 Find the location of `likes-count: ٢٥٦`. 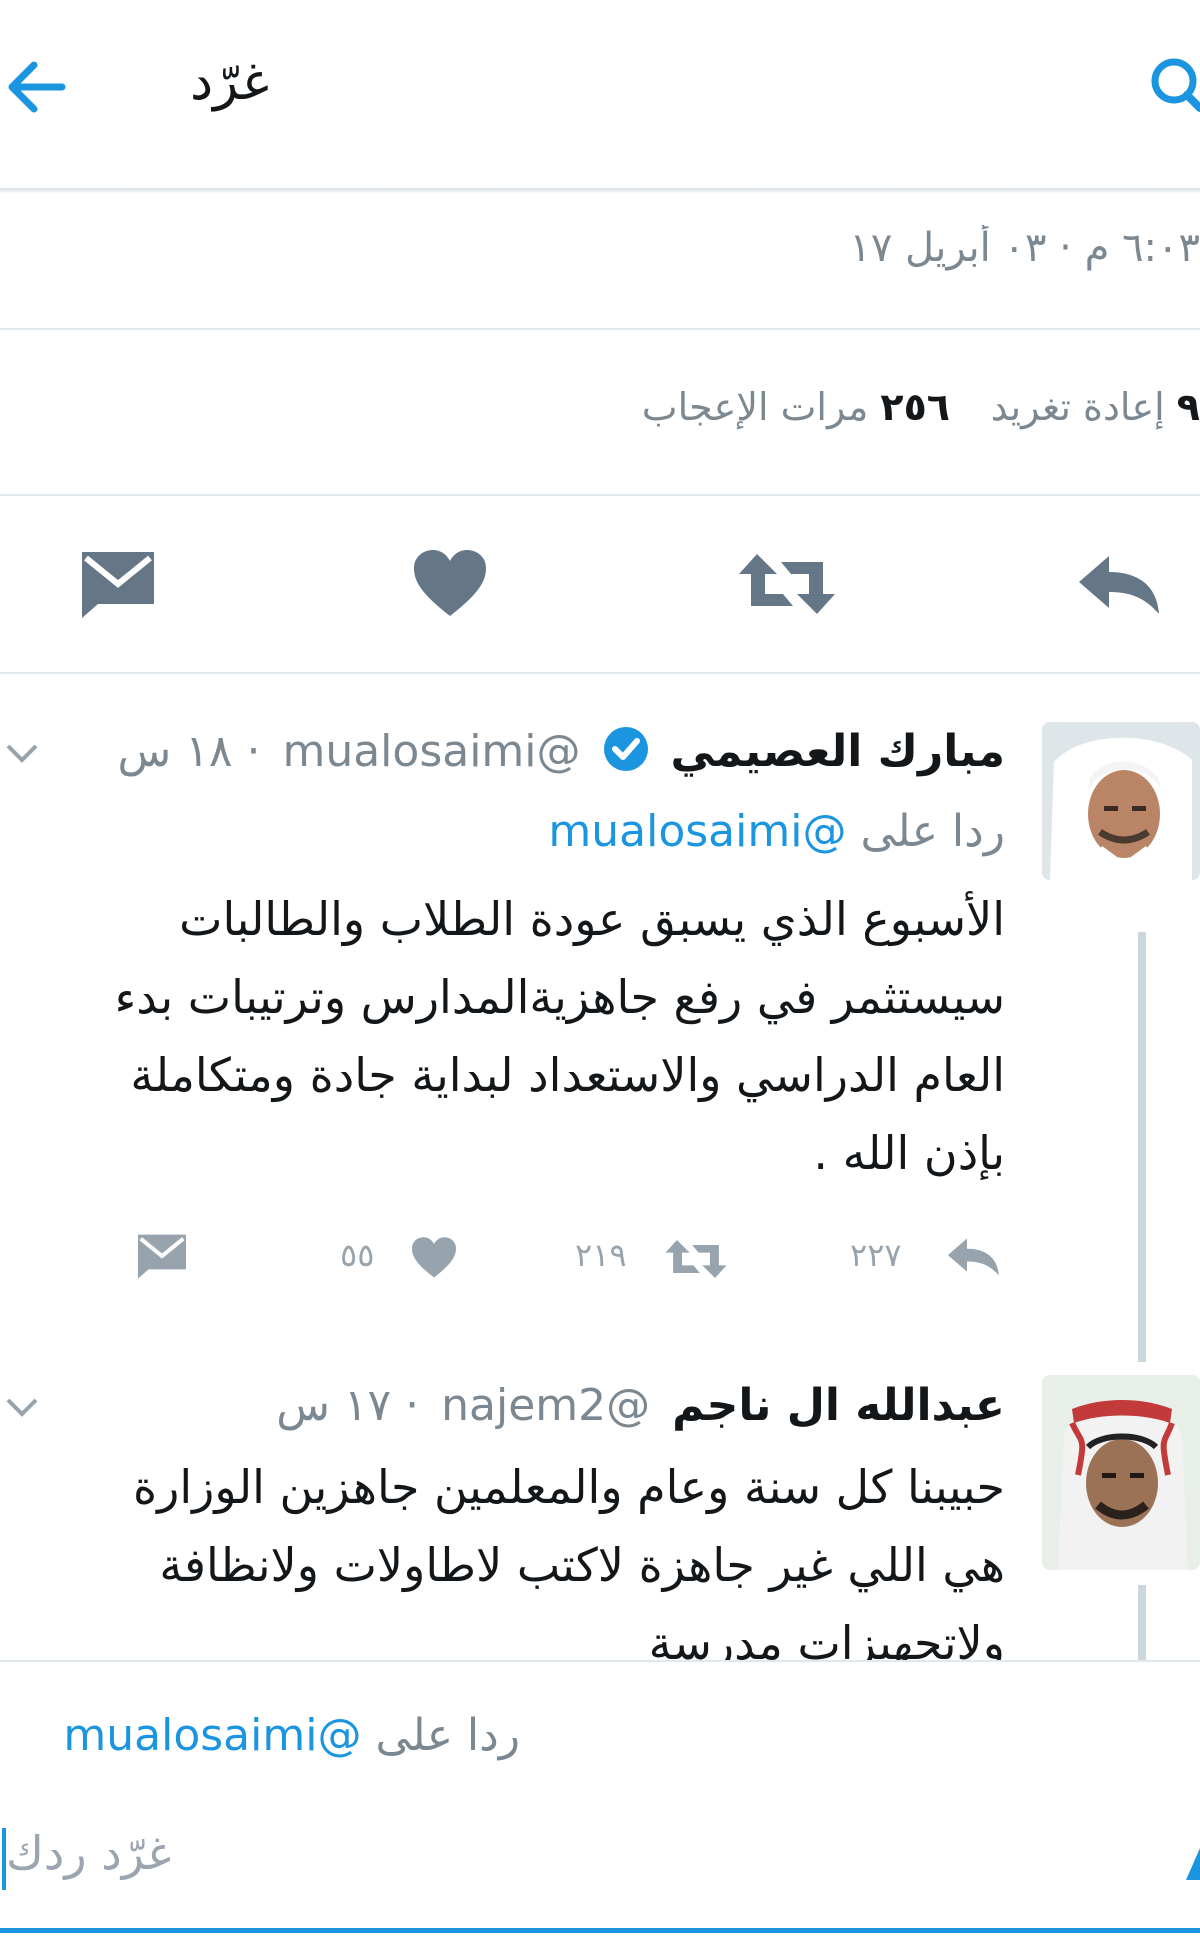

likes-count: ٢٥٦ is located at coordinates (915, 407).